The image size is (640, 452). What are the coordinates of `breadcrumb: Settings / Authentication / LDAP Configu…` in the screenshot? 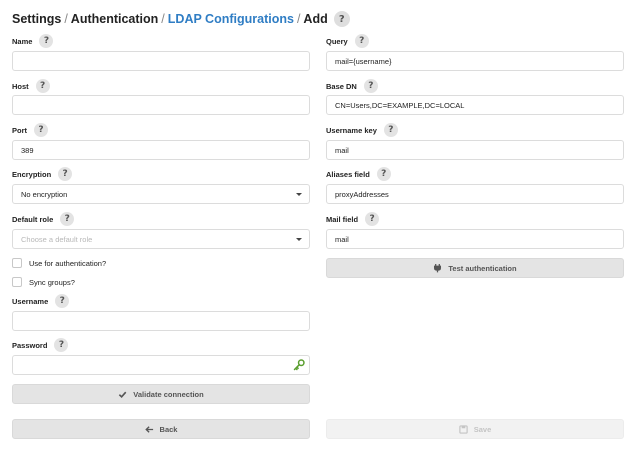 It's located at (181, 19).